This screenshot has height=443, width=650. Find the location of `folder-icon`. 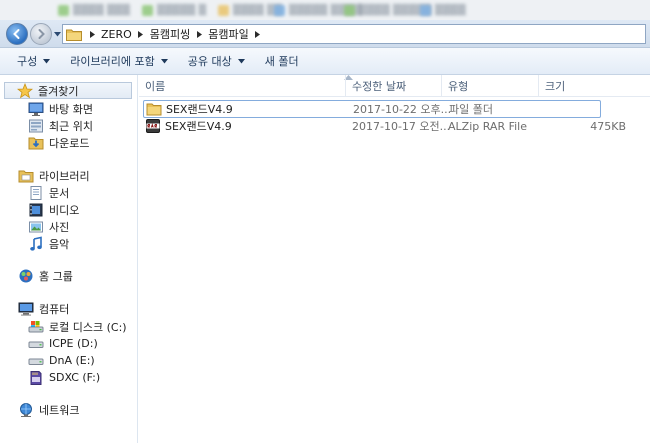

folder-icon is located at coordinates (74, 35).